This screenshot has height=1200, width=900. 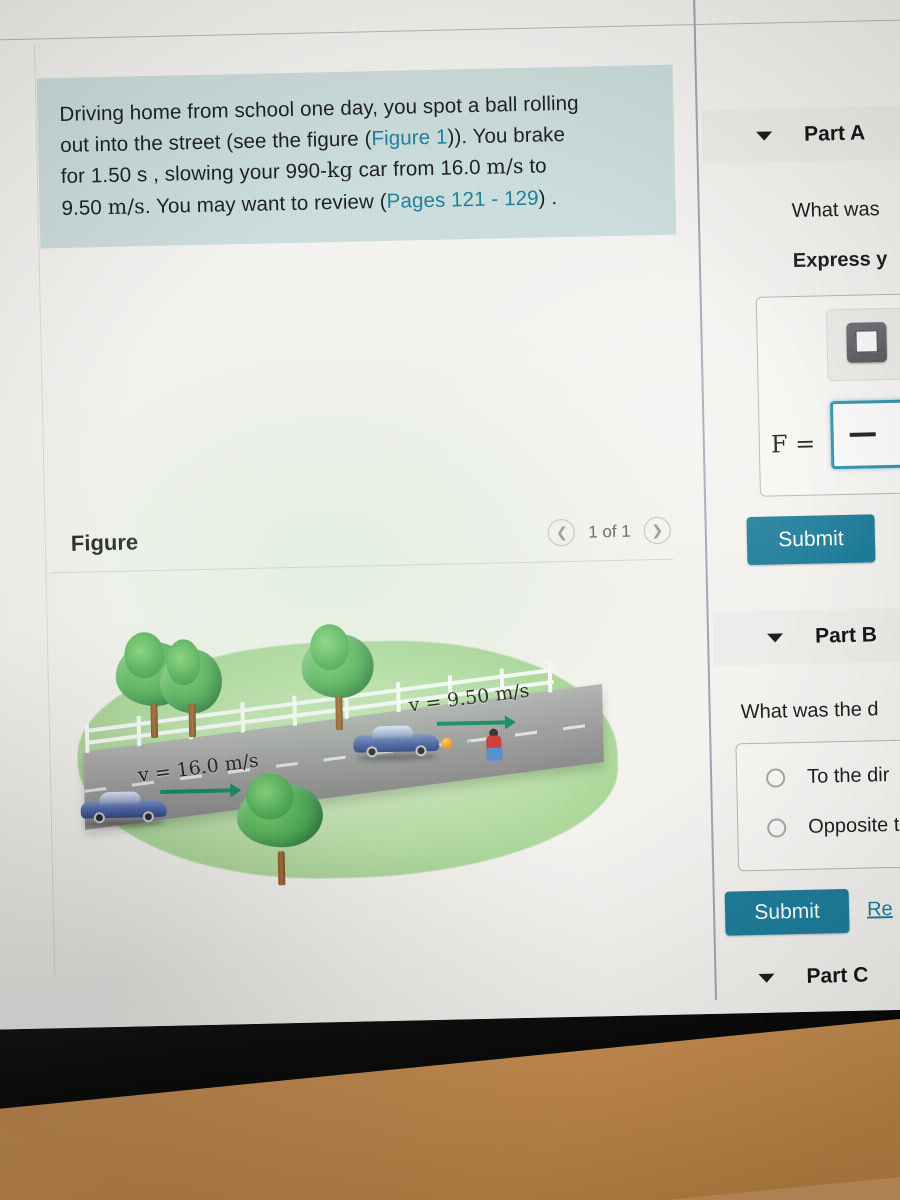 What do you see at coordinates (462, 199) in the screenshot?
I see `pages-link: Pages 121 - 129` at bounding box center [462, 199].